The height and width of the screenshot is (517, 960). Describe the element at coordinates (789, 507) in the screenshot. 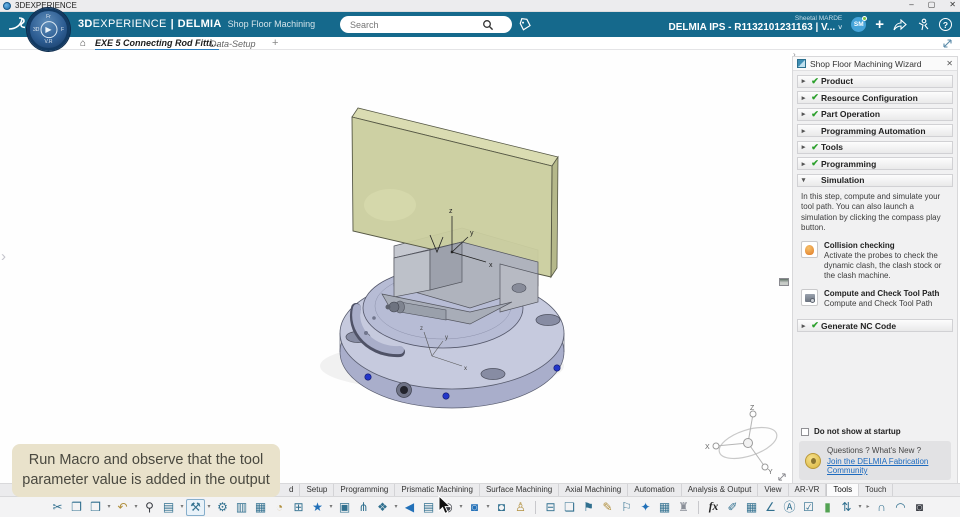

I see `annotation-icon: Ⓐ` at that location.